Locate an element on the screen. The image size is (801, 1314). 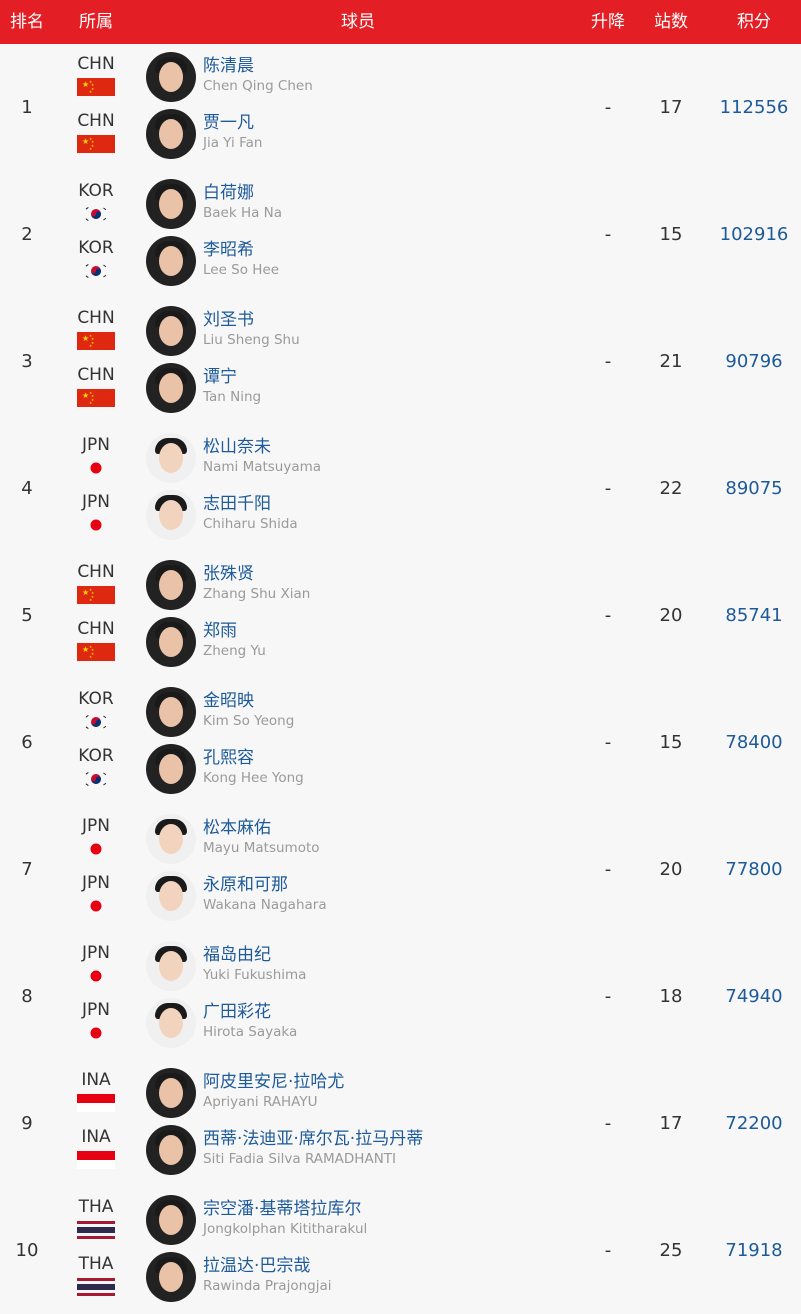
player-name-cn: 宗空潘·基蒂塔拉库尔 is located at coordinates (282, 1209).